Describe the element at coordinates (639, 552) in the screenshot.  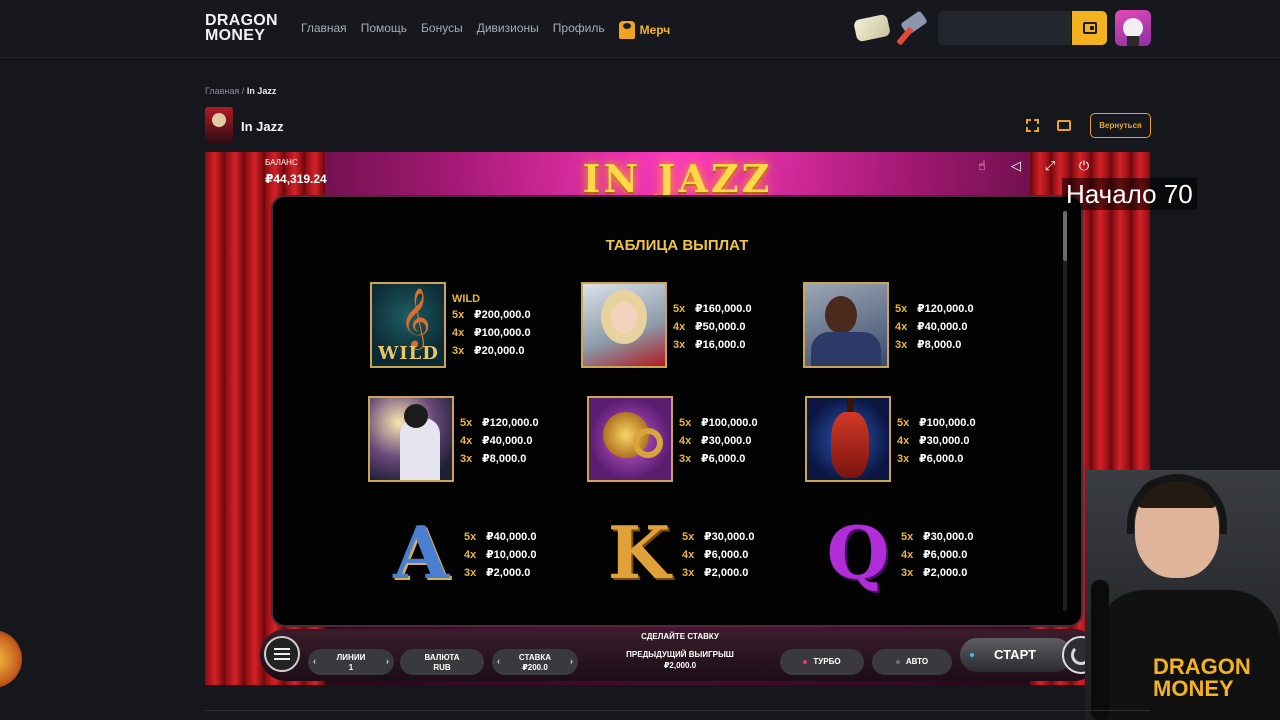
I see `letter-k-icon: K` at that location.